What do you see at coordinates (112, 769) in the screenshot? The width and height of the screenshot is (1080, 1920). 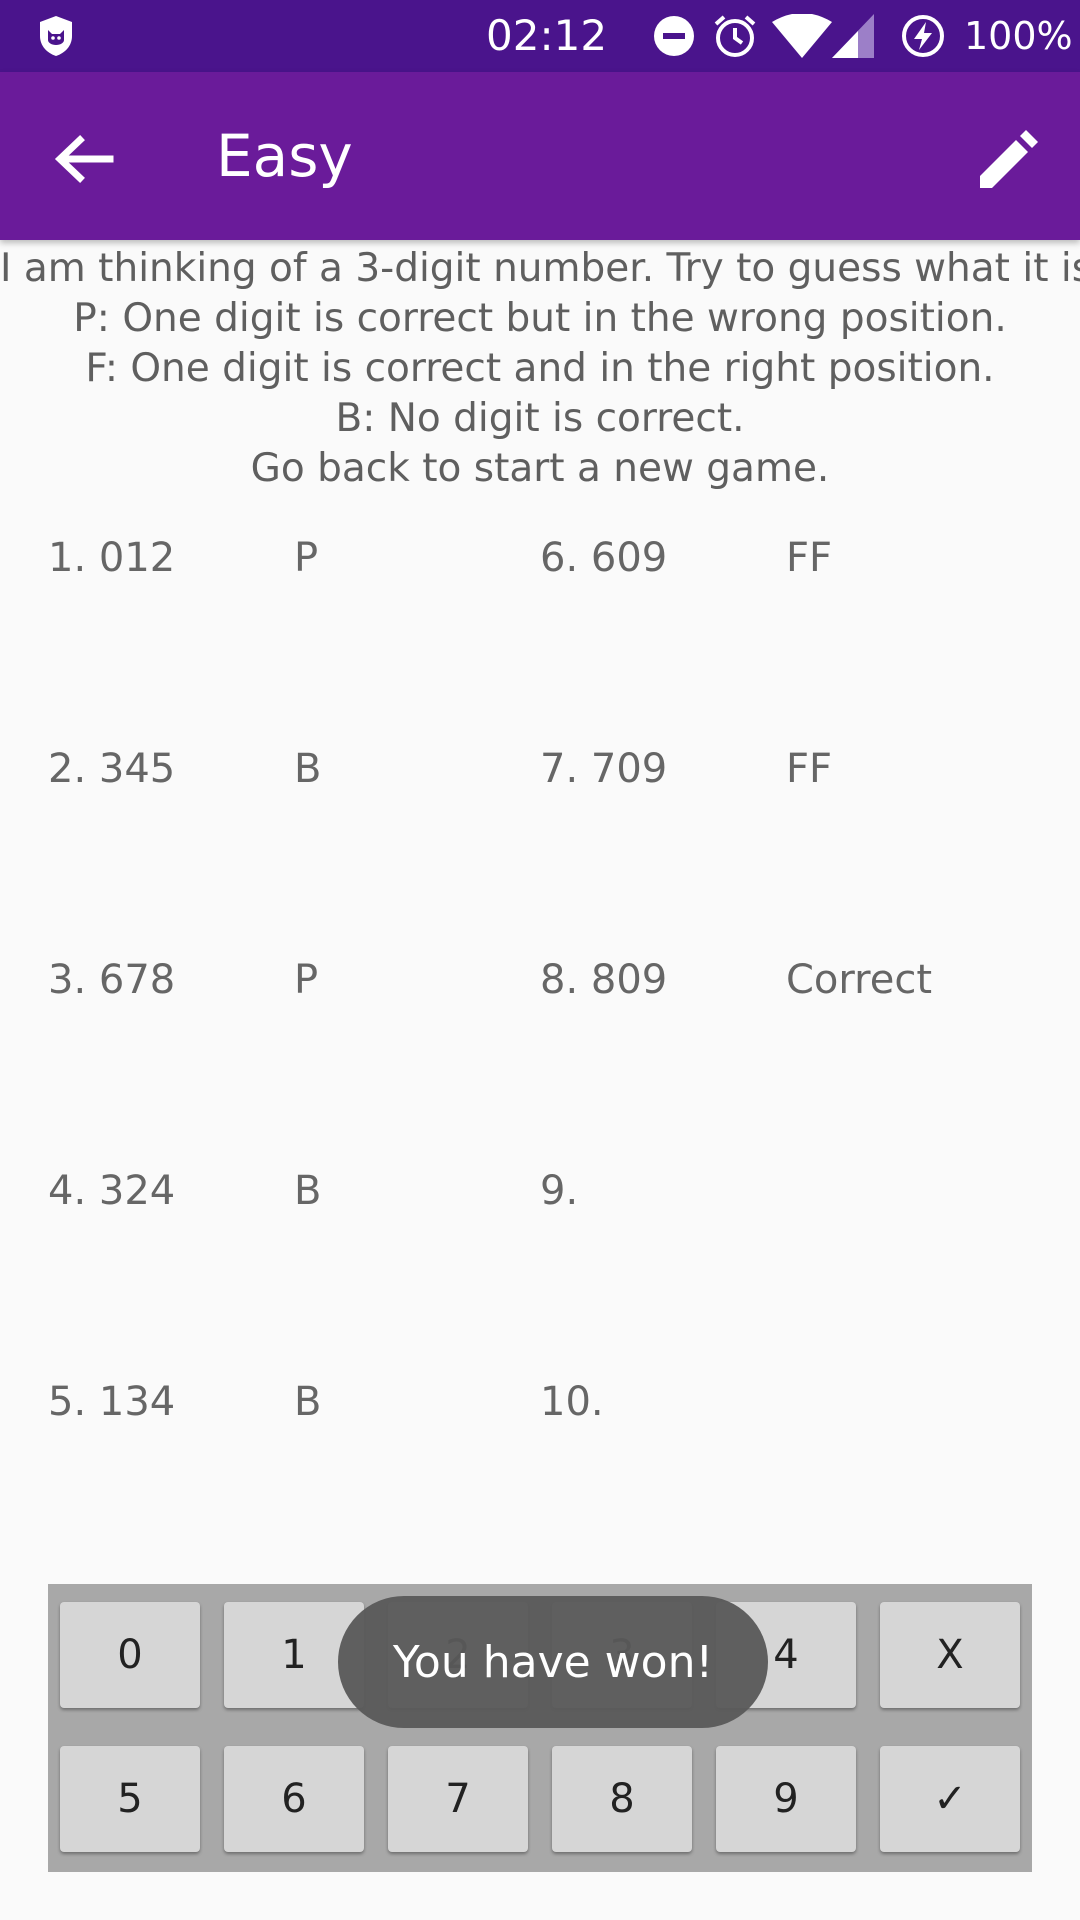 I see `guess-label: 2. 345` at bounding box center [112, 769].